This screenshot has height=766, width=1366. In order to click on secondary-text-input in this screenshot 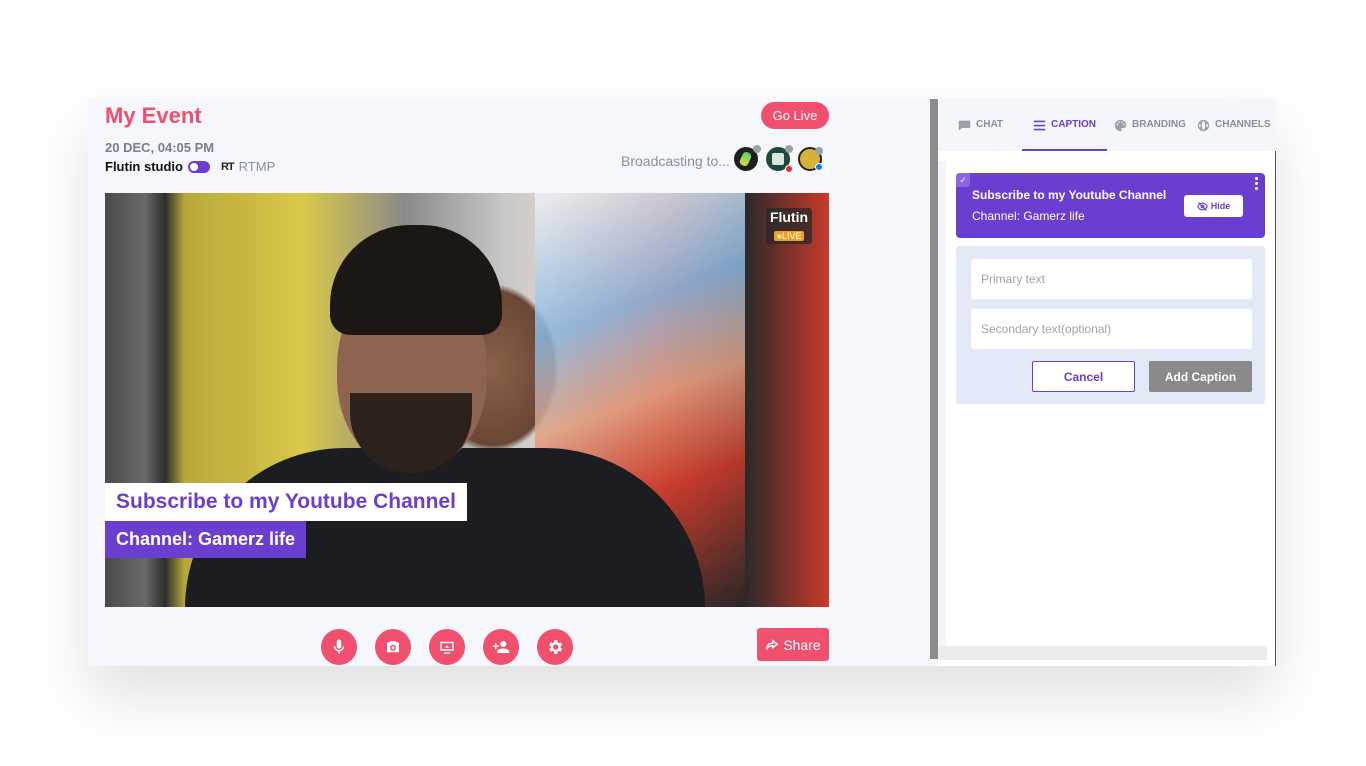, I will do `click(1111, 329)`.